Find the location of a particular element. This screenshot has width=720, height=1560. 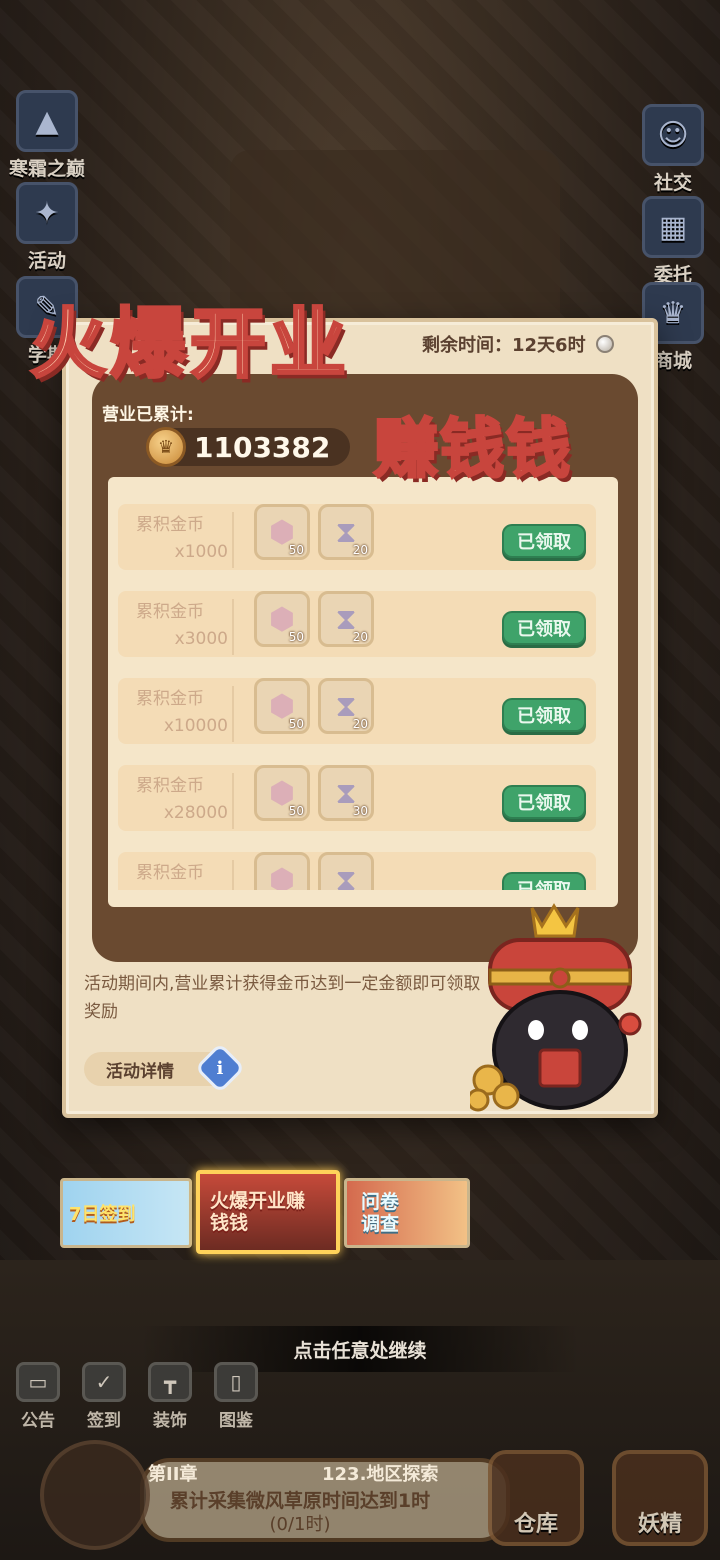

tab-grand-opening: 火爆开业赚钱钱 is located at coordinates (268, 1212).